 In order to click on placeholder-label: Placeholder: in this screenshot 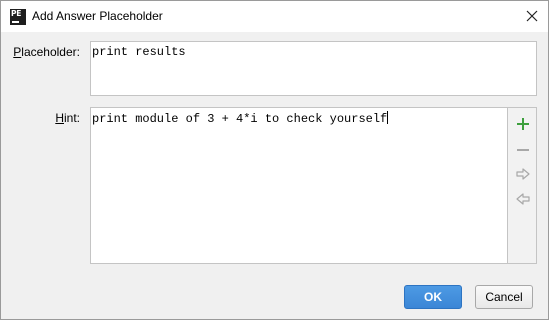, I will do `click(44, 52)`.